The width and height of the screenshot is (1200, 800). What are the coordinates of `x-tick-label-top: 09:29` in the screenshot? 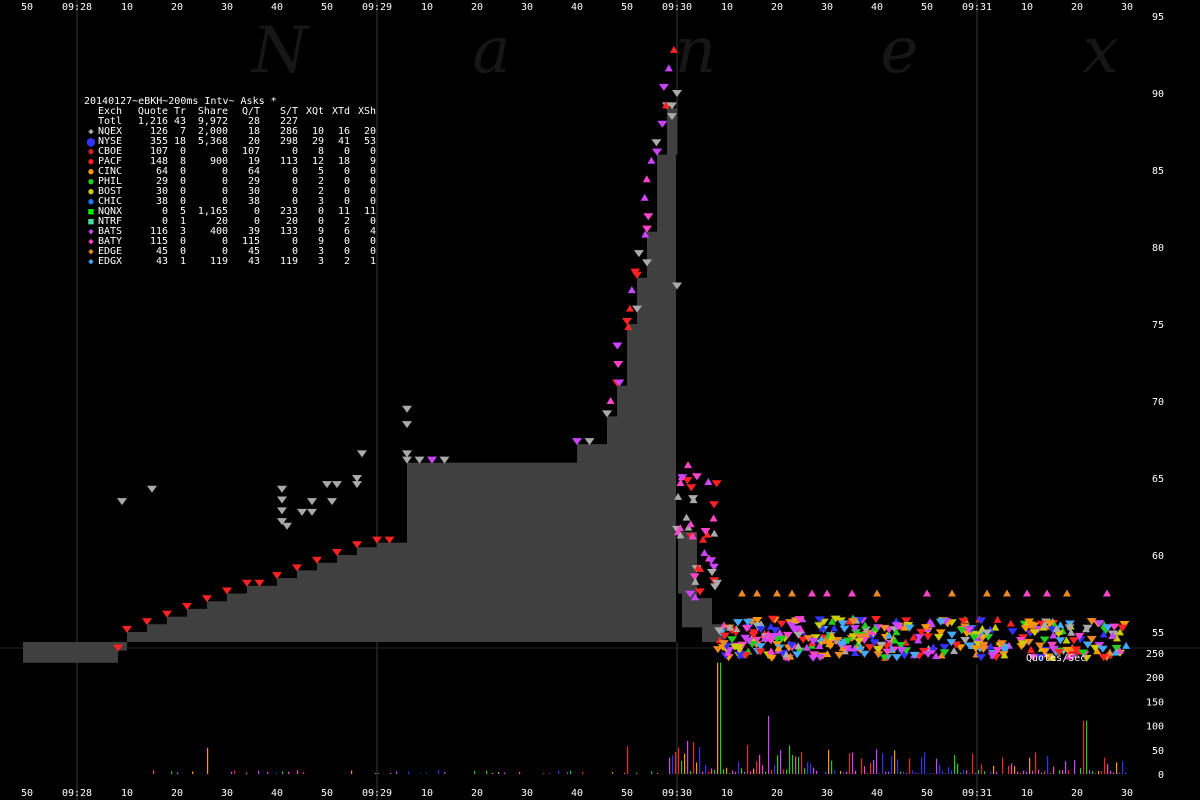 It's located at (377, 7).